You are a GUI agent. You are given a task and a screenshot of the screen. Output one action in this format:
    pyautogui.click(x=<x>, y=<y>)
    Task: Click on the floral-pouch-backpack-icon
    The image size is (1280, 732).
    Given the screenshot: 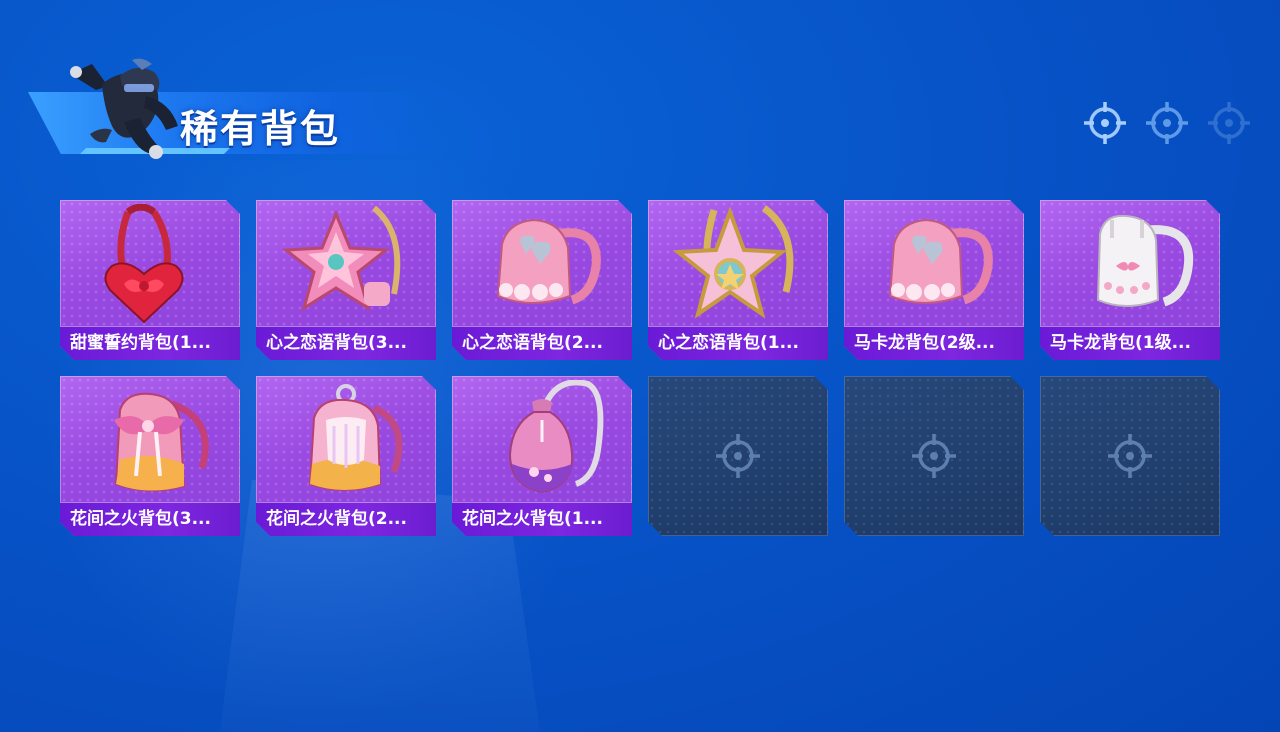 What is the action you would take?
    pyautogui.click(x=542, y=441)
    